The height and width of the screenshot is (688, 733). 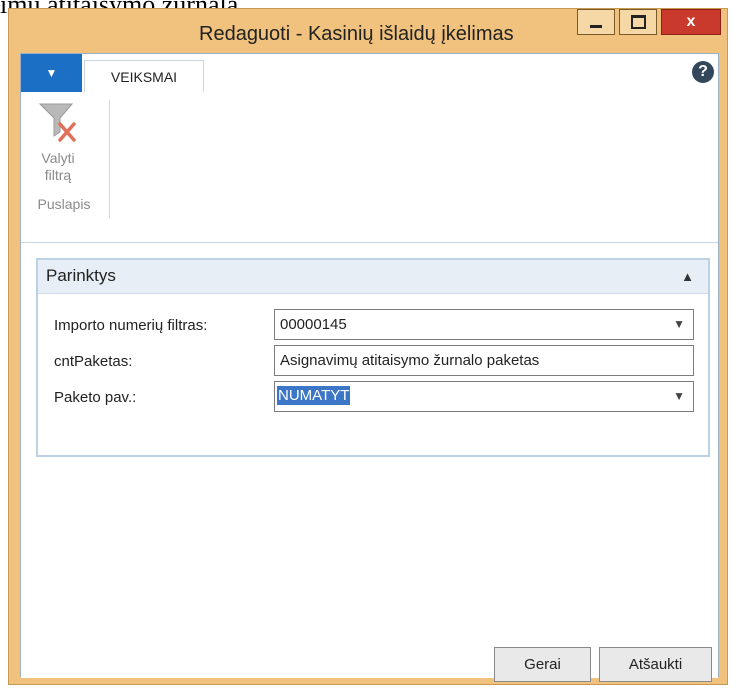 I want to click on ribbon-group-label: Puslapis, so click(x=64, y=204).